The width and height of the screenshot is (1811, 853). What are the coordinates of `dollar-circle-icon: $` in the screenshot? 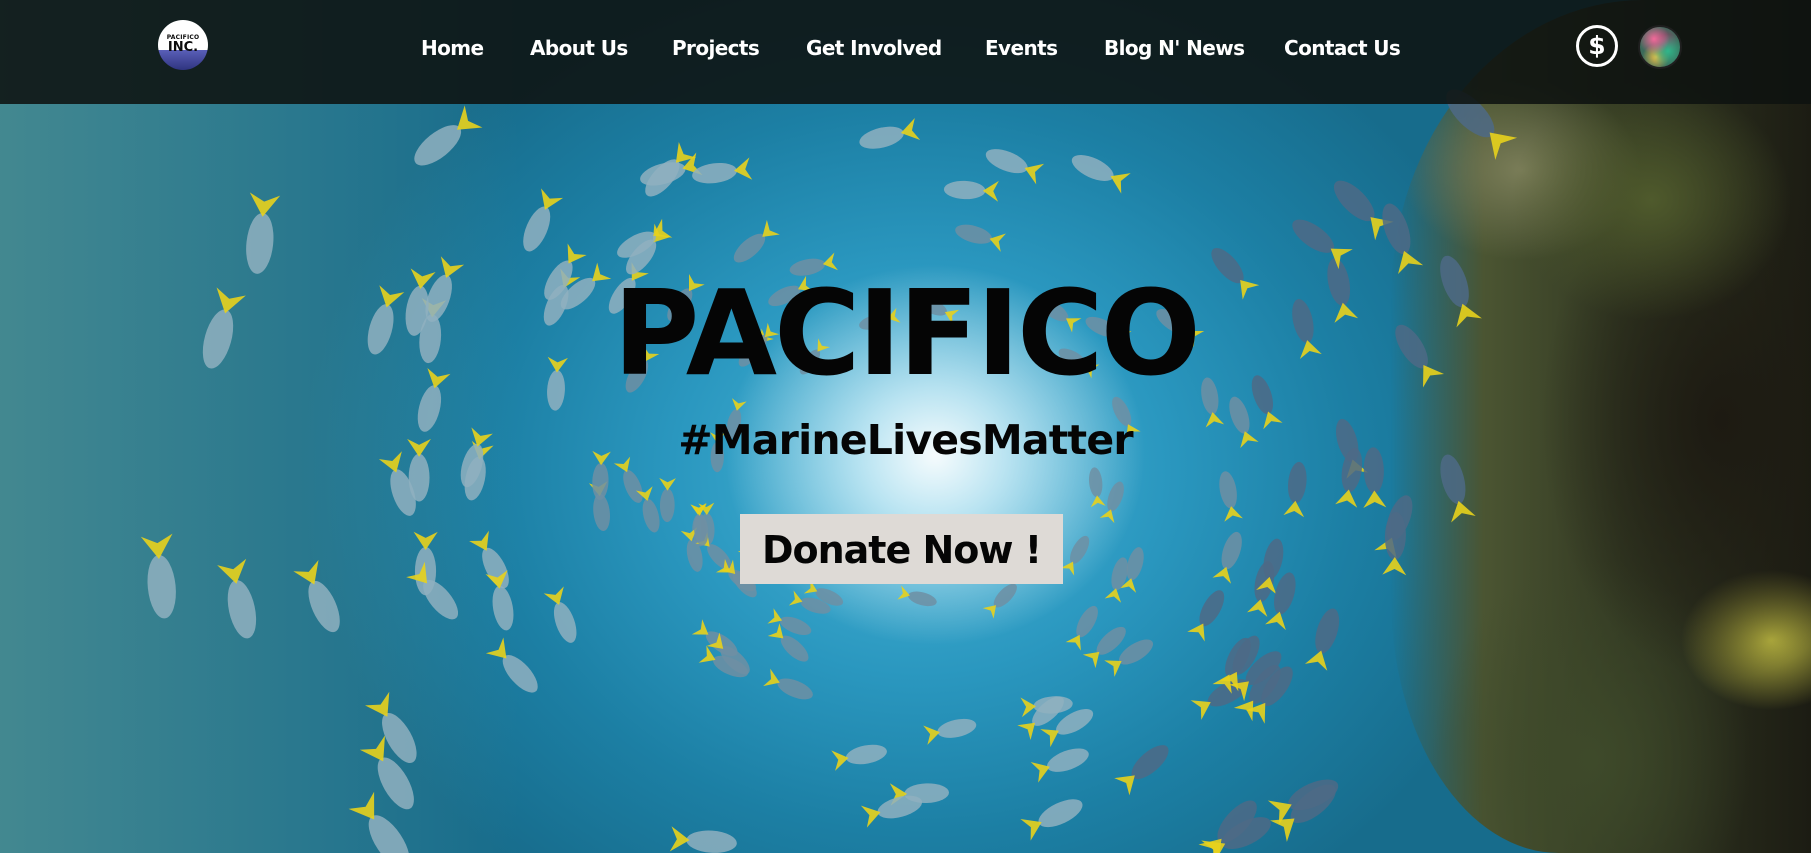 It's located at (1597, 46).